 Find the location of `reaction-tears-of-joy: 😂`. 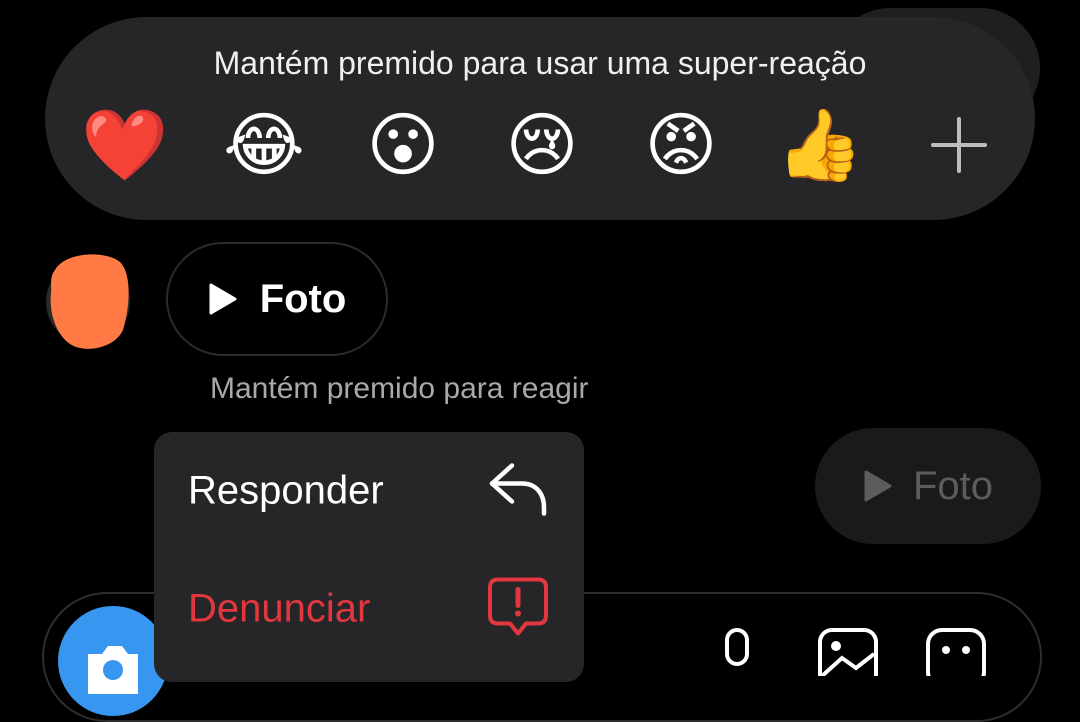

reaction-tears-of-joy: 😂 is located at coordinates (264, 145).